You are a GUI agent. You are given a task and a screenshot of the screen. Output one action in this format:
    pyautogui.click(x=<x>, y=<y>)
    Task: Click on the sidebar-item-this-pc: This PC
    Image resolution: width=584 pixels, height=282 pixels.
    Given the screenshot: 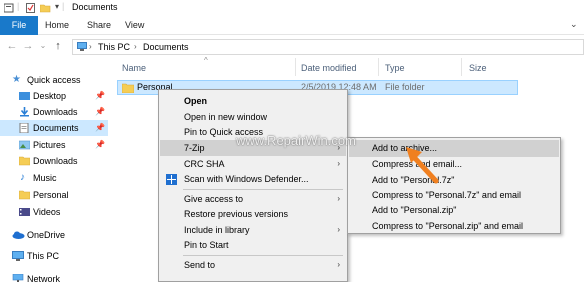 What is the action you would take?
    pyautogui.click(x=54, y=256)
    